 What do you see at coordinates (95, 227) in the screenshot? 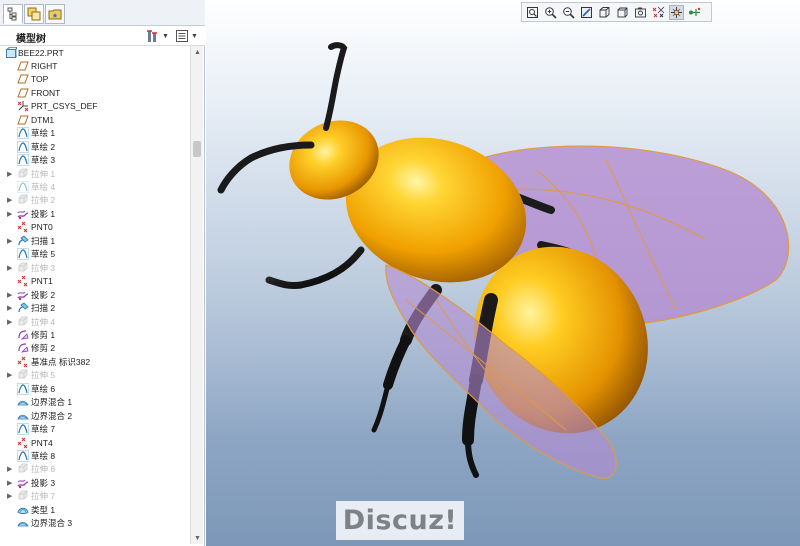
I see `model-tree-item: PNT0` at bounding box center [95, 227].